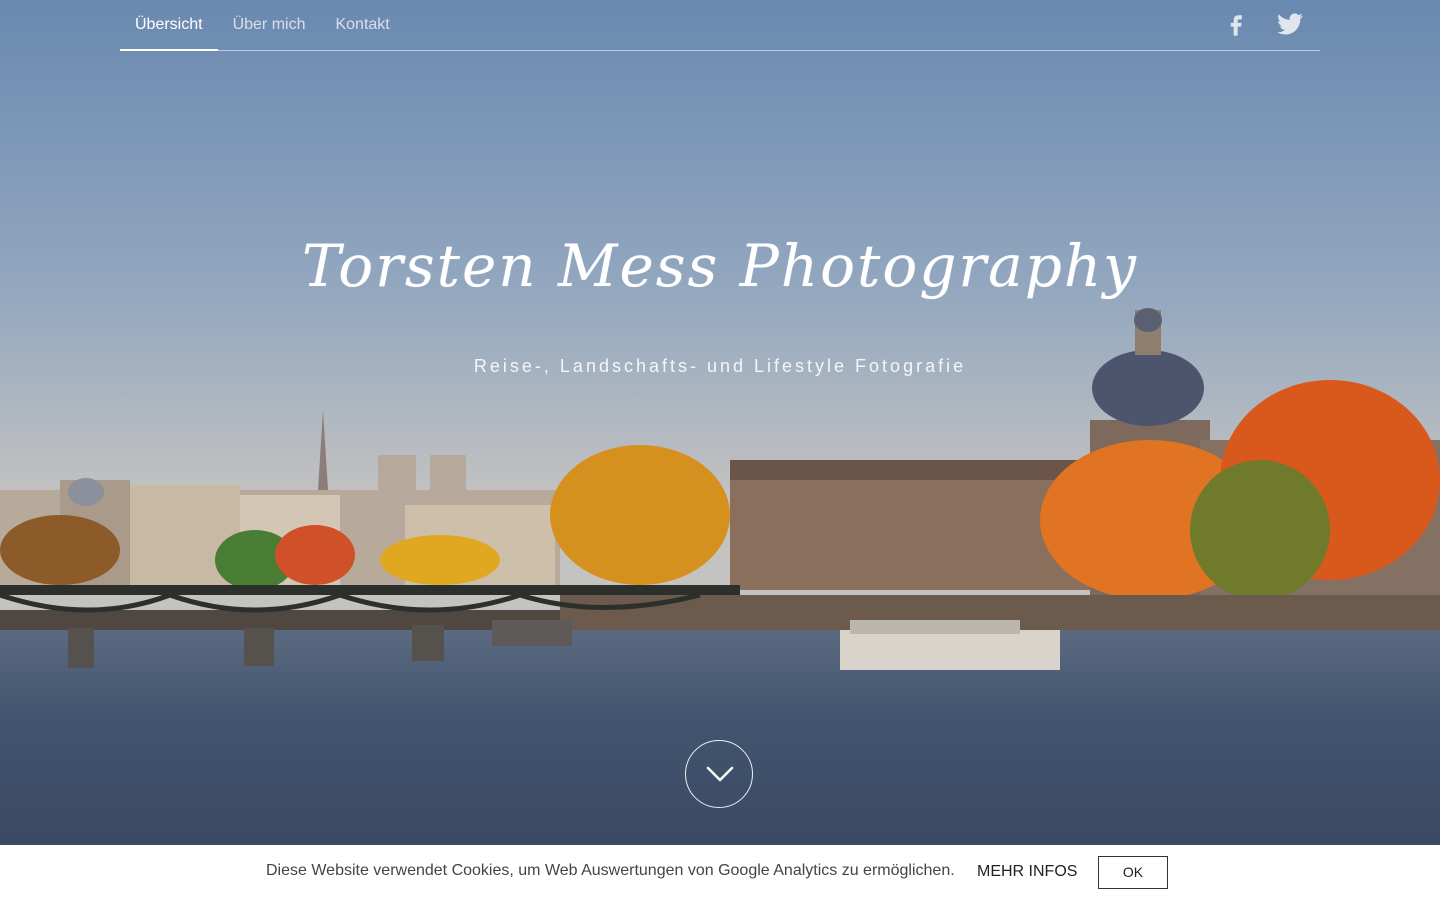 The image size is (1440, 900). What do you see at coordinates (720, 25) in the screenshot?
I see `top-navigation: Übersicht Über mich Kontakt` at bounding box center [720, 25].